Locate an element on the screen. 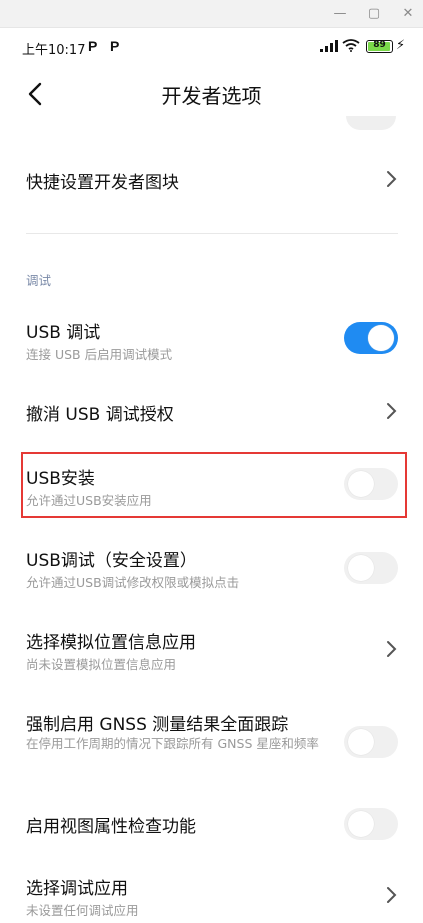 This screenshot has width=423, height=923. status-time: 上午10:17 is located at coordinates (54, 50).